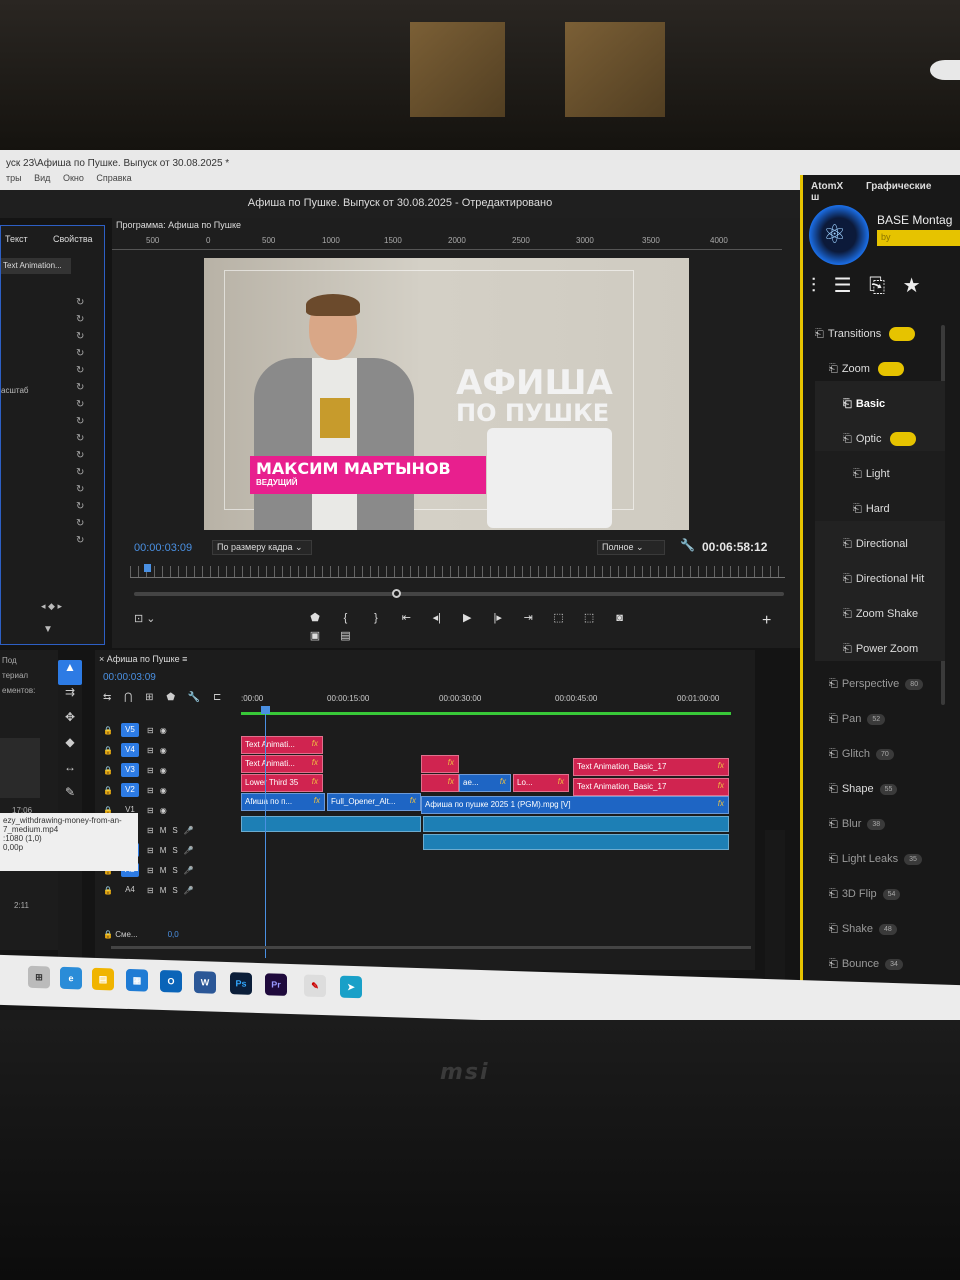  I want to click on track-name: V5, so click(130, 730).